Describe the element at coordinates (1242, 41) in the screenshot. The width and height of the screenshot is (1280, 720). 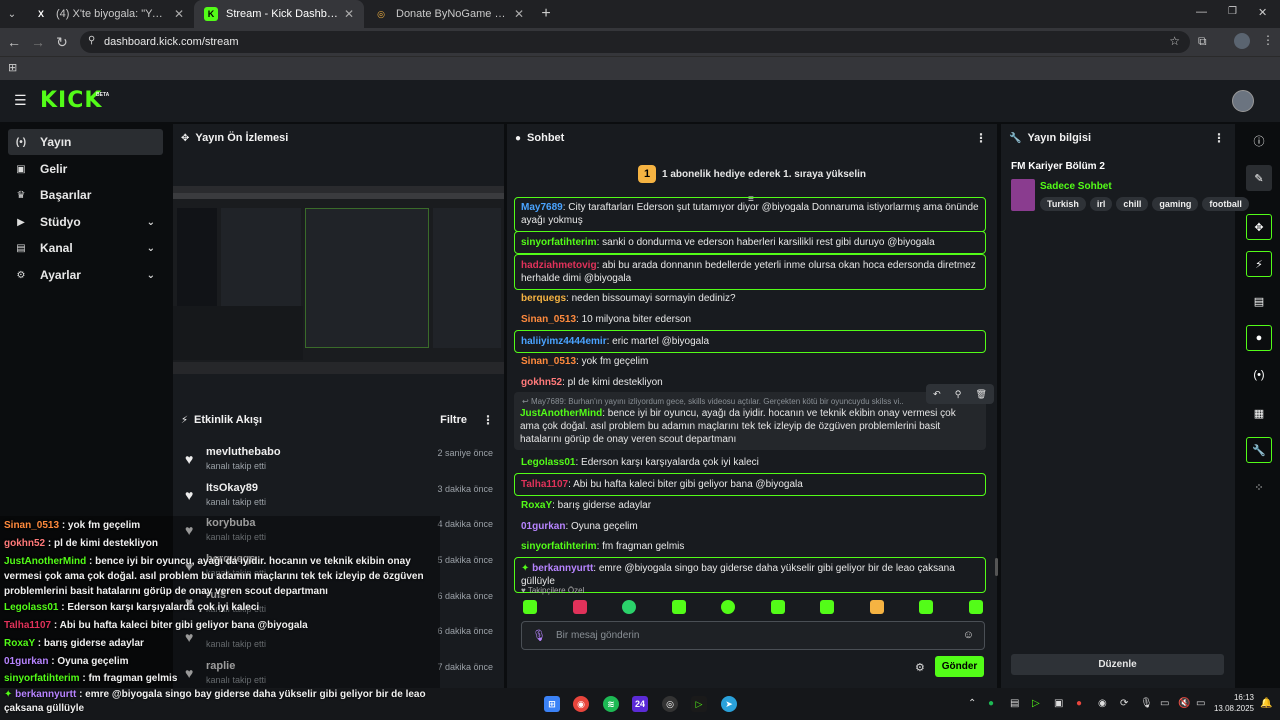
I see `profile-avatar` at that location.